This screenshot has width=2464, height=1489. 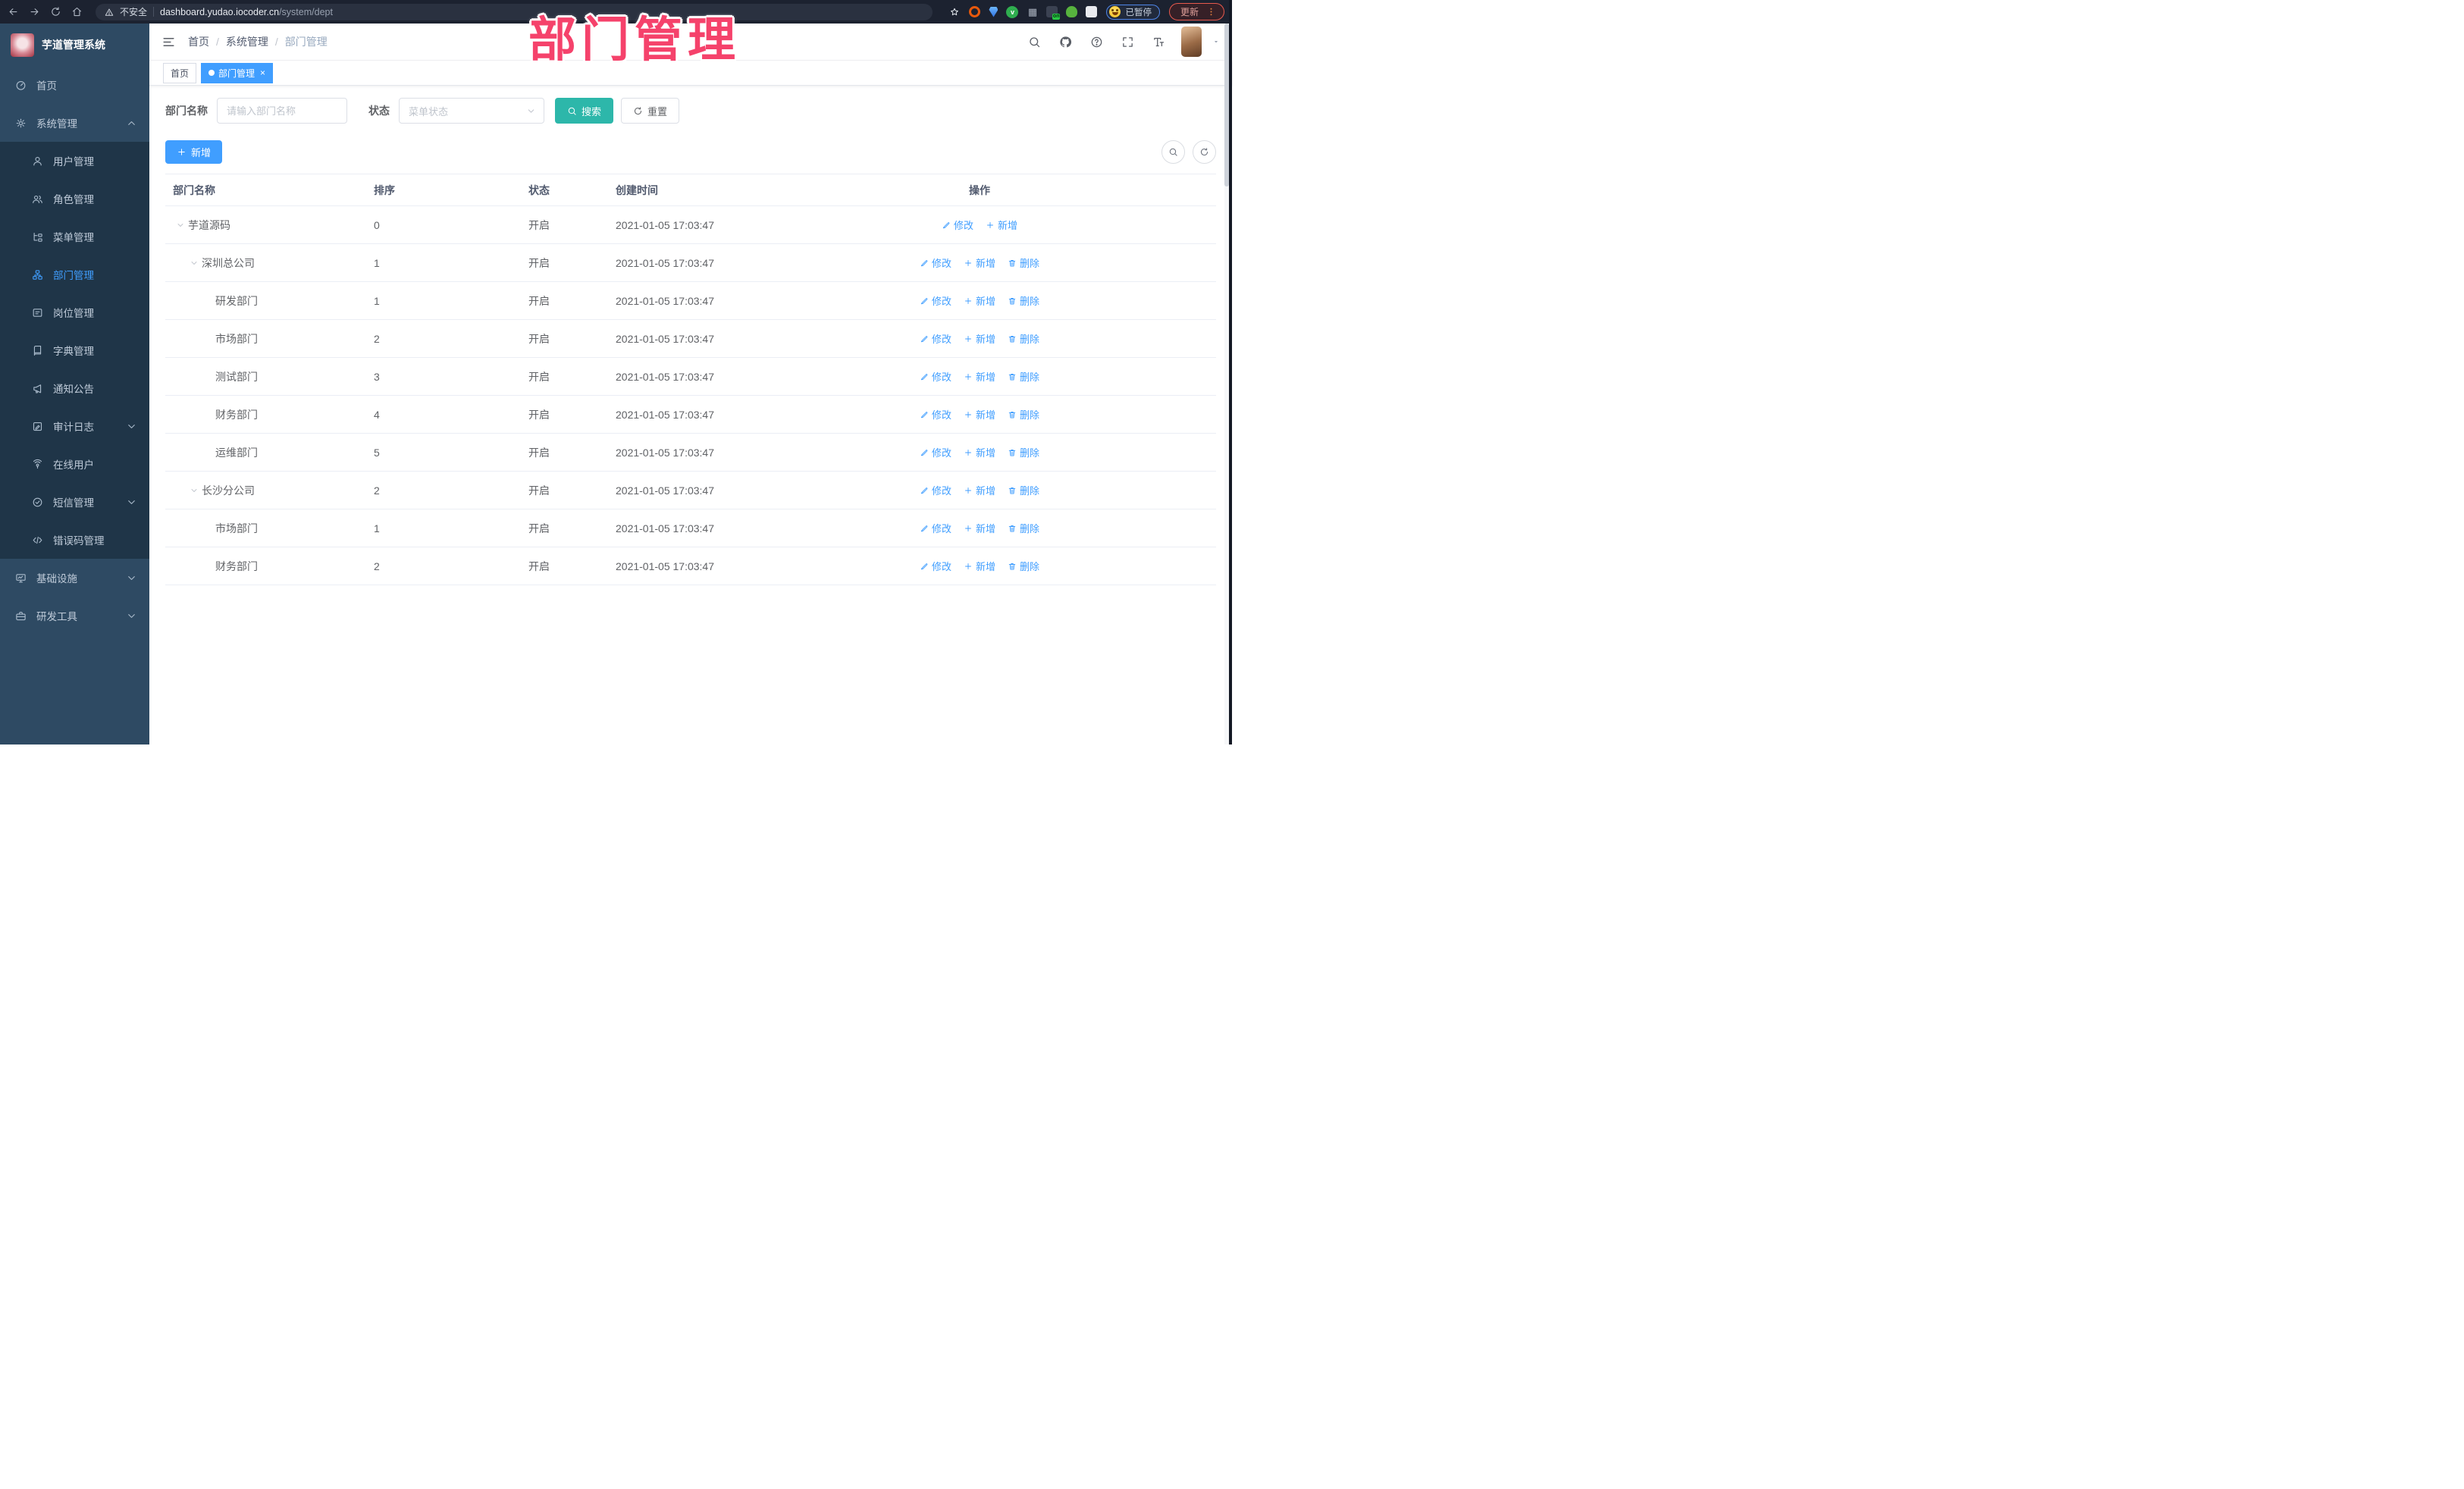 What do you see at coordinates (263, 72) in the screenshot?
I see `tag-close-icon: ×` at bounding box center [263, 72].